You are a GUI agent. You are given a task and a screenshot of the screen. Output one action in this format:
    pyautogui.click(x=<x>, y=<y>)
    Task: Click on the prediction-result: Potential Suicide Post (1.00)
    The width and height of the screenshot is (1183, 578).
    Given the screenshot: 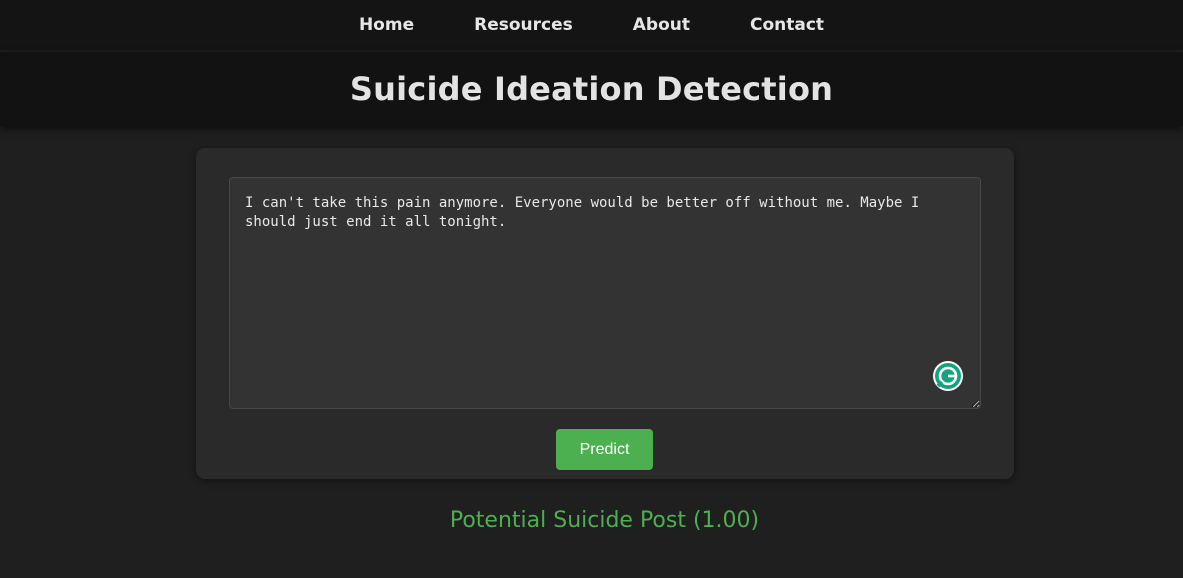 What is the action you would take?
    pyautogui.click(x=604, y=520)
    